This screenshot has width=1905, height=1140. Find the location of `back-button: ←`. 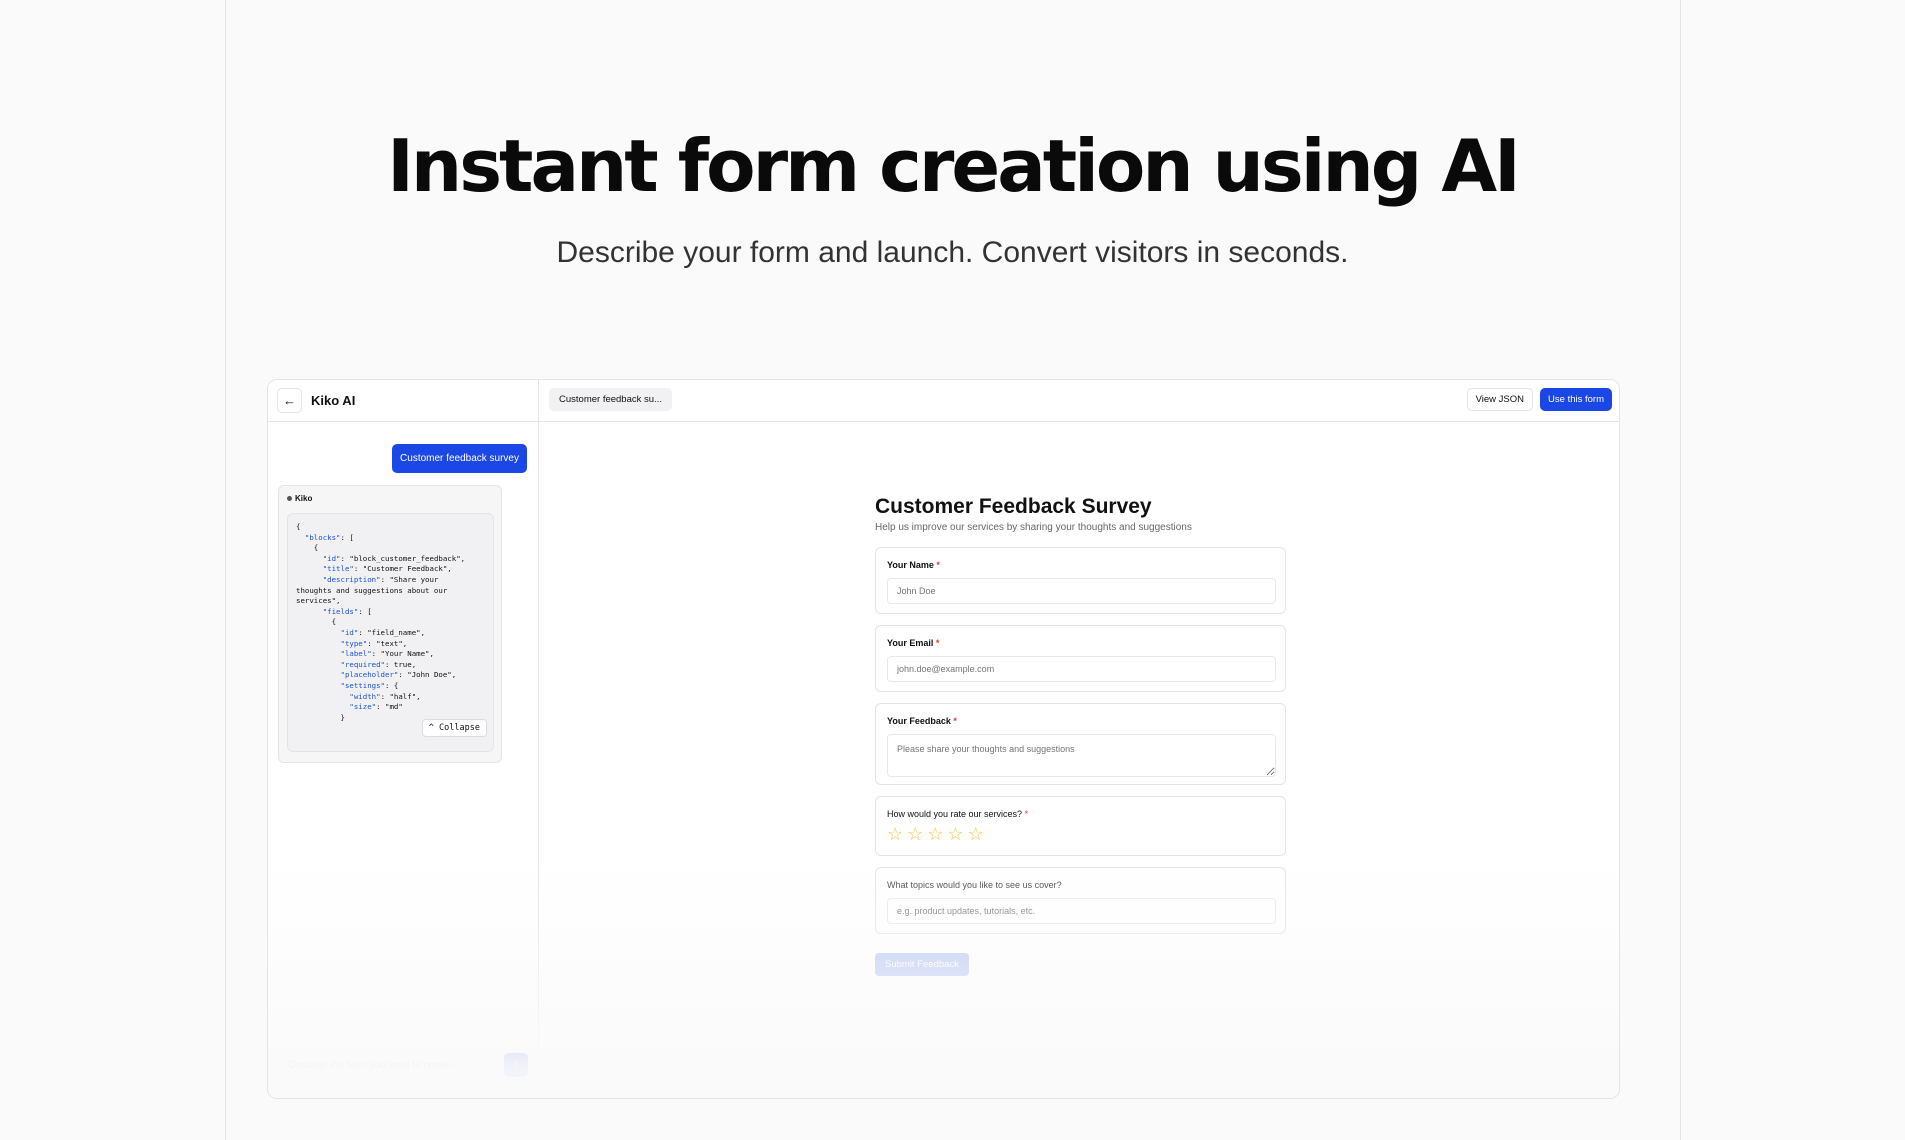

back-button: ← is located at coordinates (289, 400).